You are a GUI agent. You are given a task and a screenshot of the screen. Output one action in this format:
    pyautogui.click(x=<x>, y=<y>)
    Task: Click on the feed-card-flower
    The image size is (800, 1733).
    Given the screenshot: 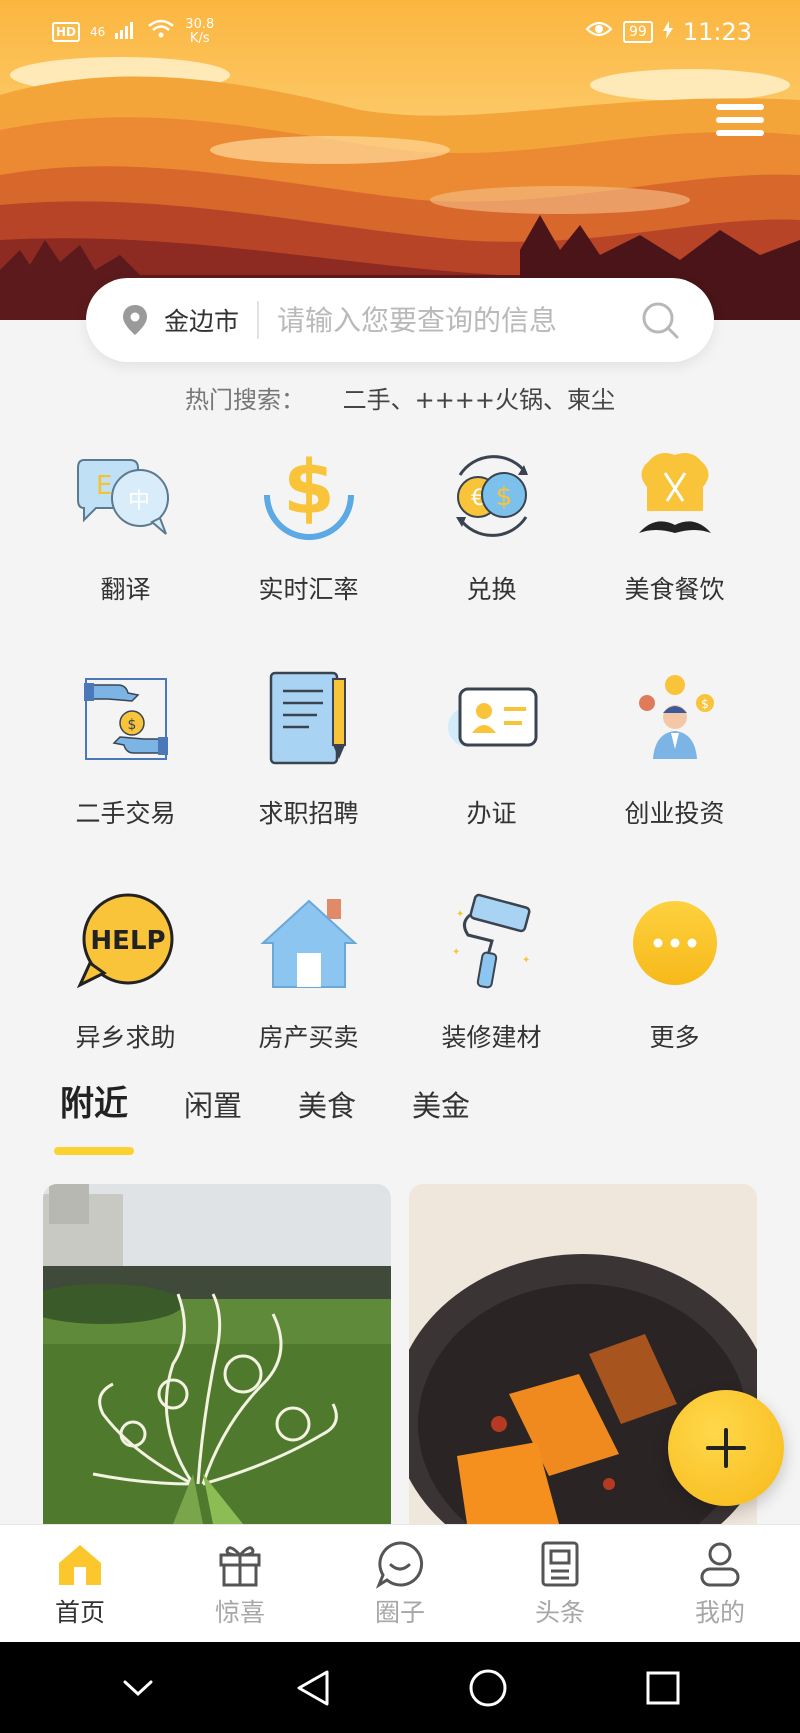 What is the action you would take?
    pyautogui.click(x=217, y=1354)
    